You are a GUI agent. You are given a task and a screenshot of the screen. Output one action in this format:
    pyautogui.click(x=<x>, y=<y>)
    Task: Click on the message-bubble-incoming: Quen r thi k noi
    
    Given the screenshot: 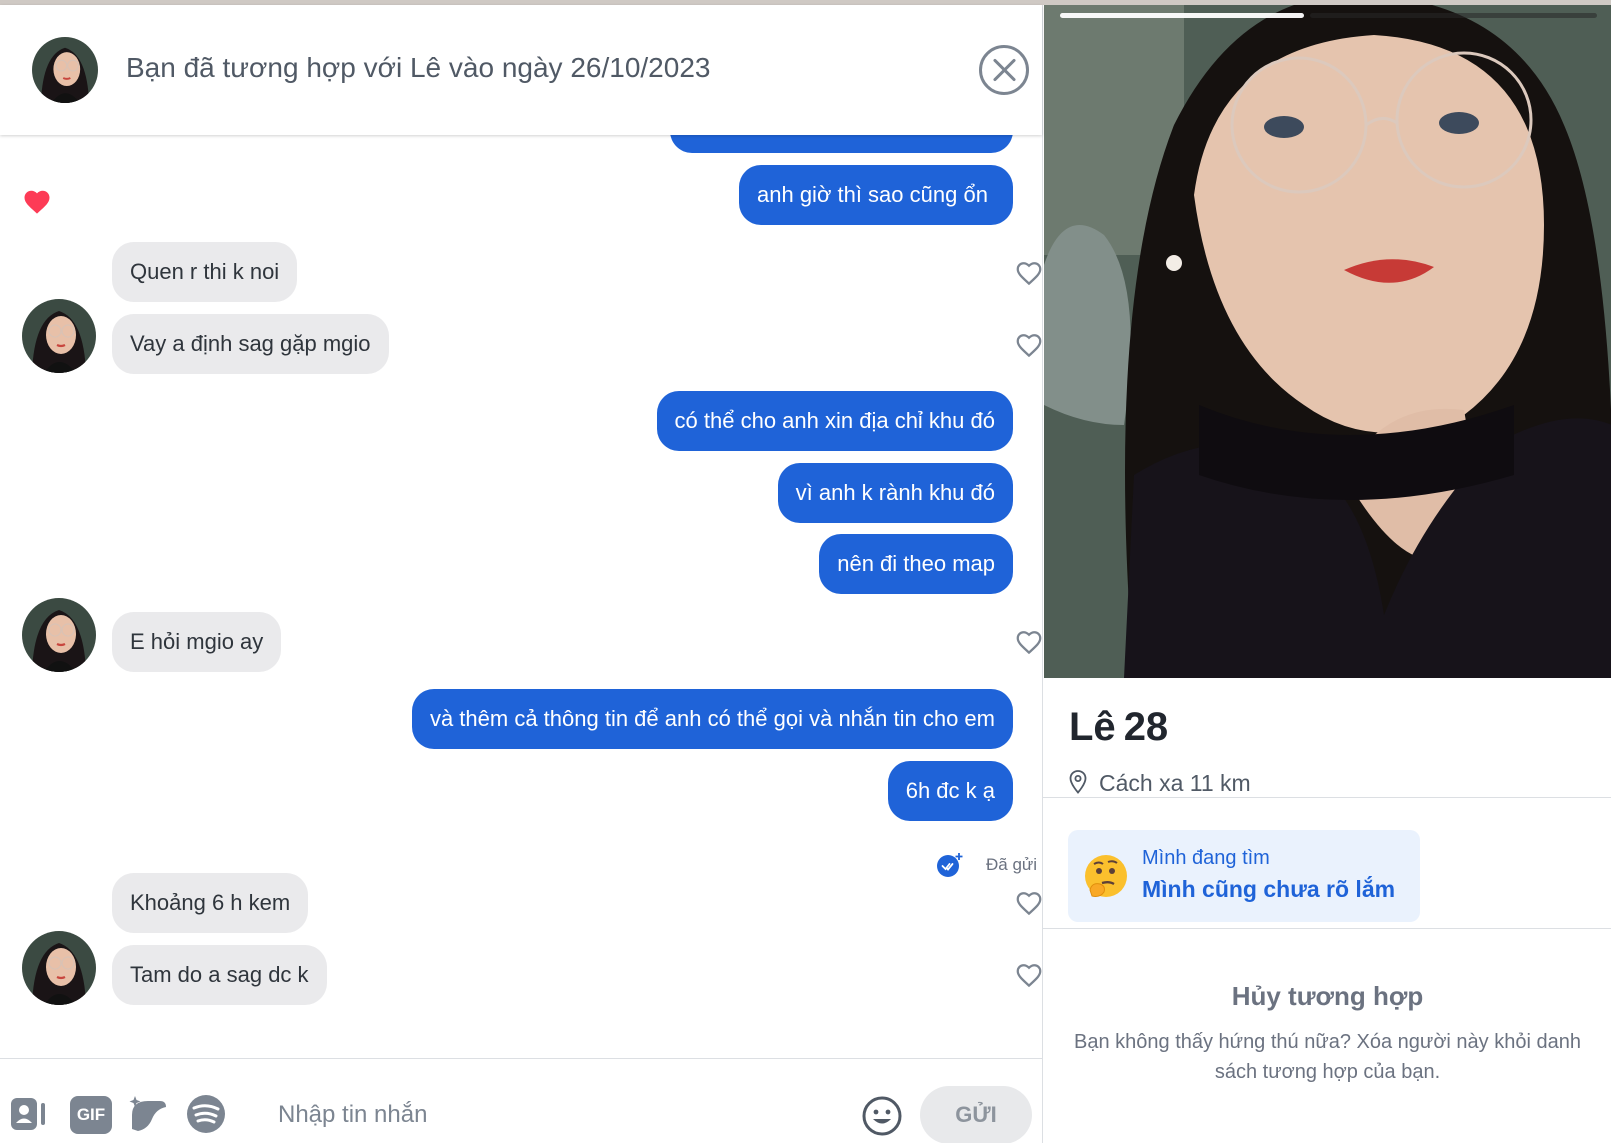 What is the action you would take?
    pyautogui.click(x=205, y=272)
    